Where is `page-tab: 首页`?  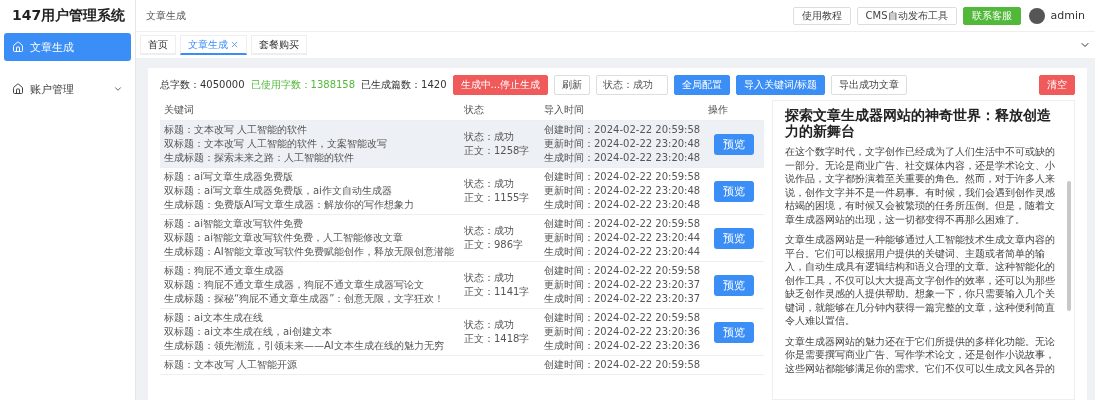
page-tab: 首页 is located at coordinates (158, 45).